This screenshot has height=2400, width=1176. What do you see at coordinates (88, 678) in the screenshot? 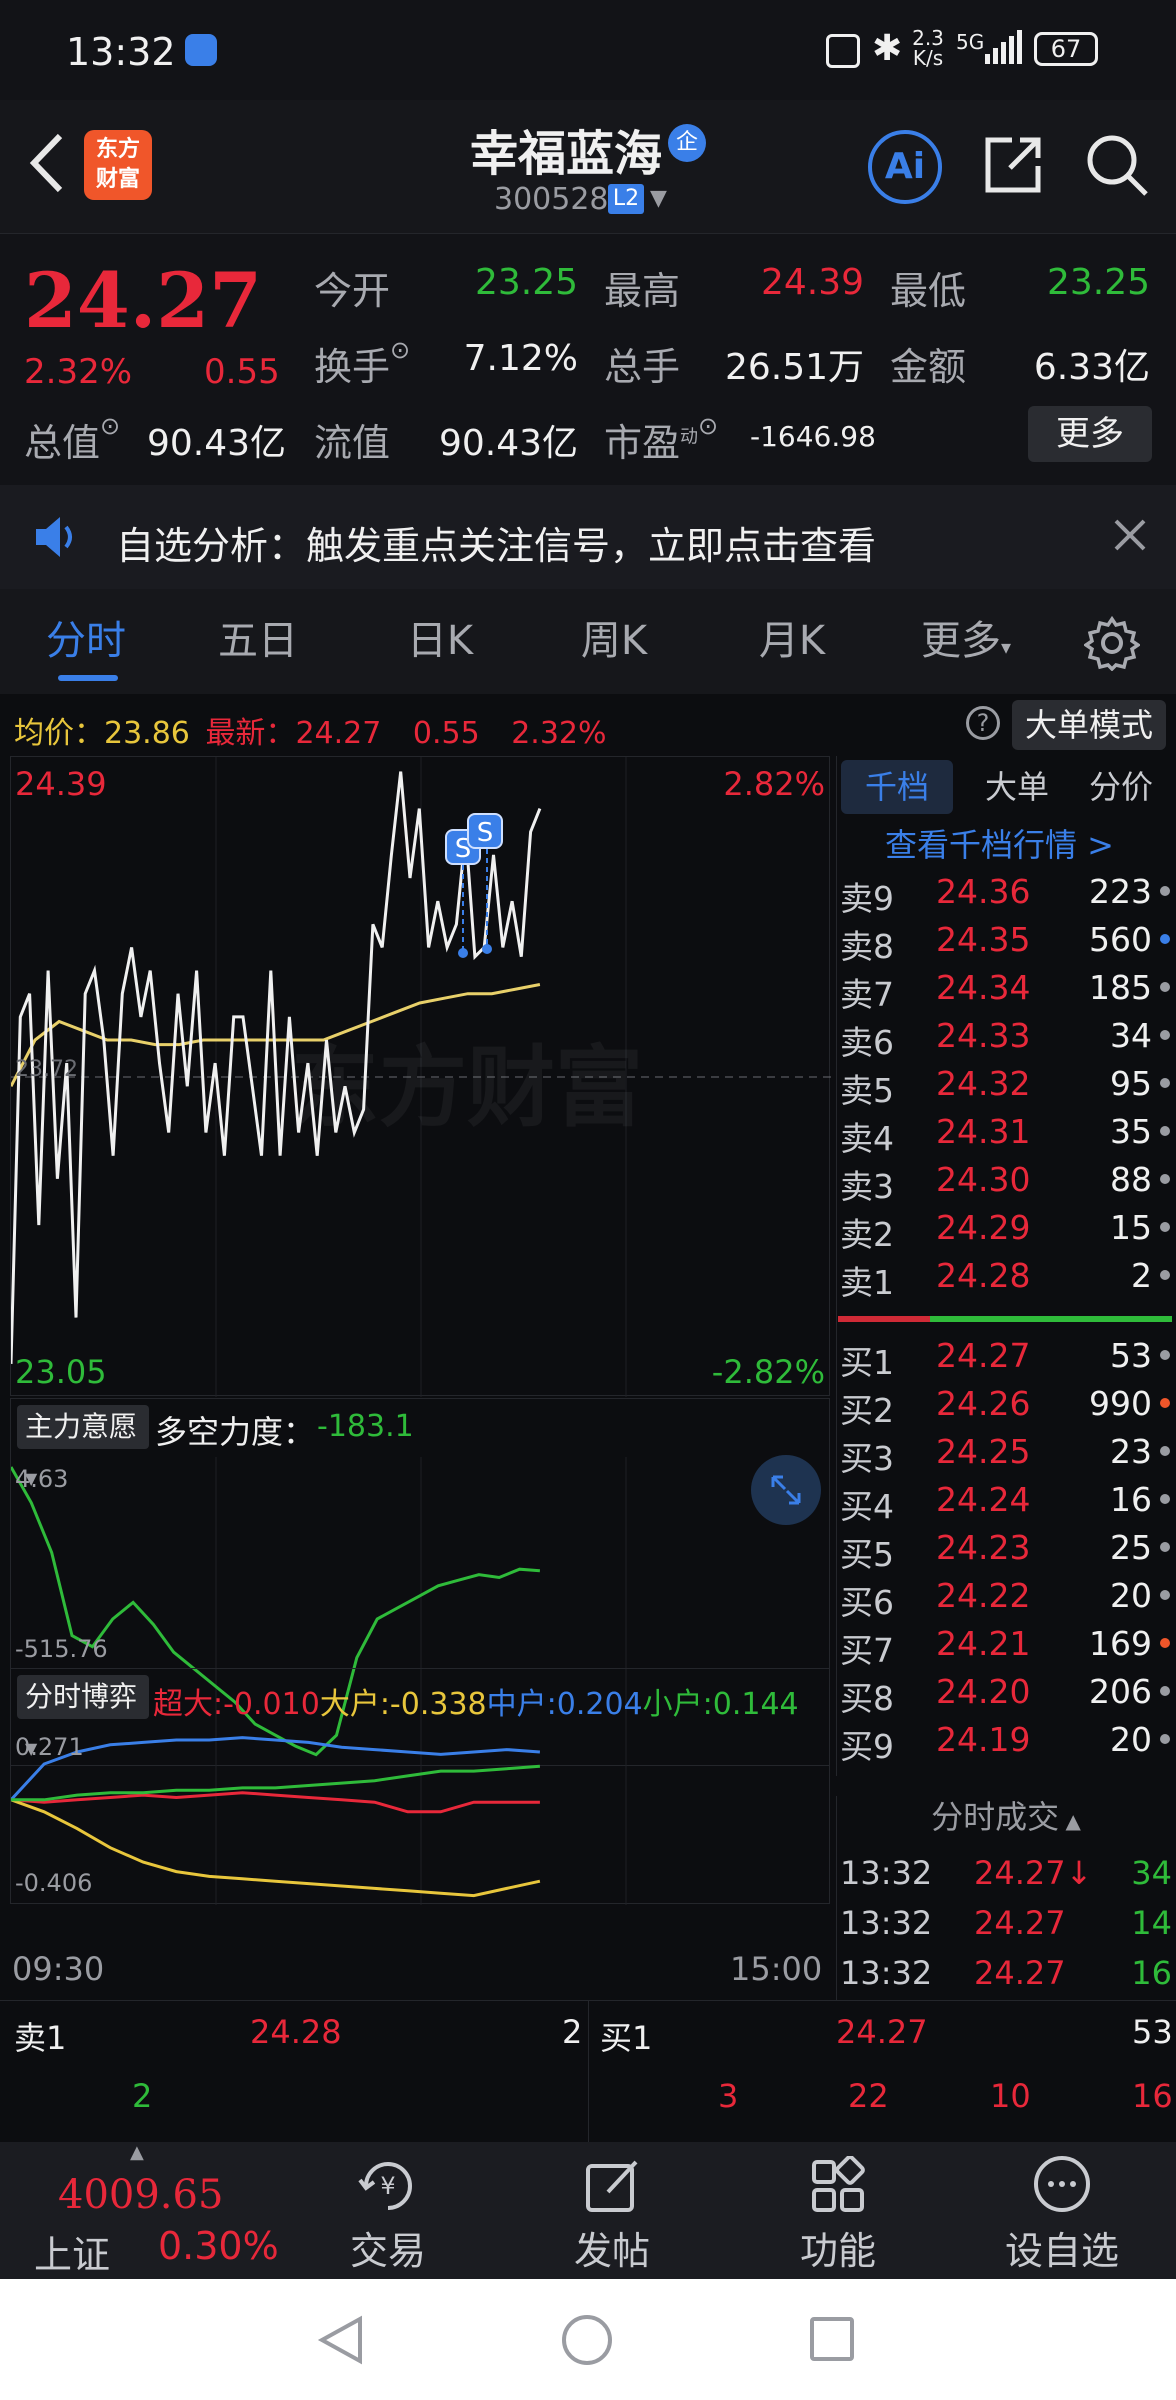
I see `tab-indicator` at bounding box center [88, 678].